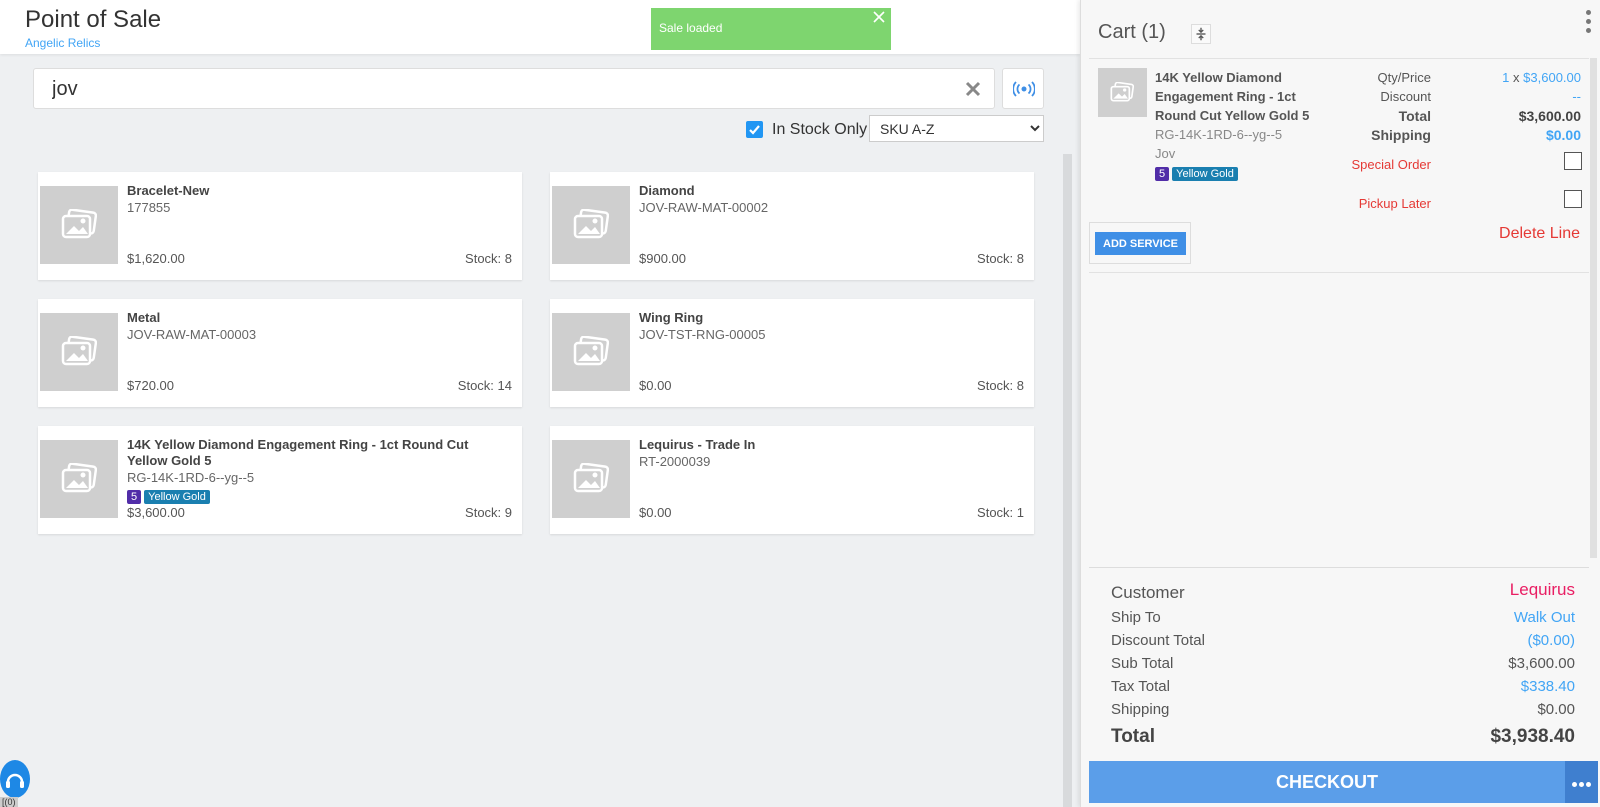  Describe the element at coordinates (1589, 24) in the screenshot. I see `cart-menu-icon` at that location.